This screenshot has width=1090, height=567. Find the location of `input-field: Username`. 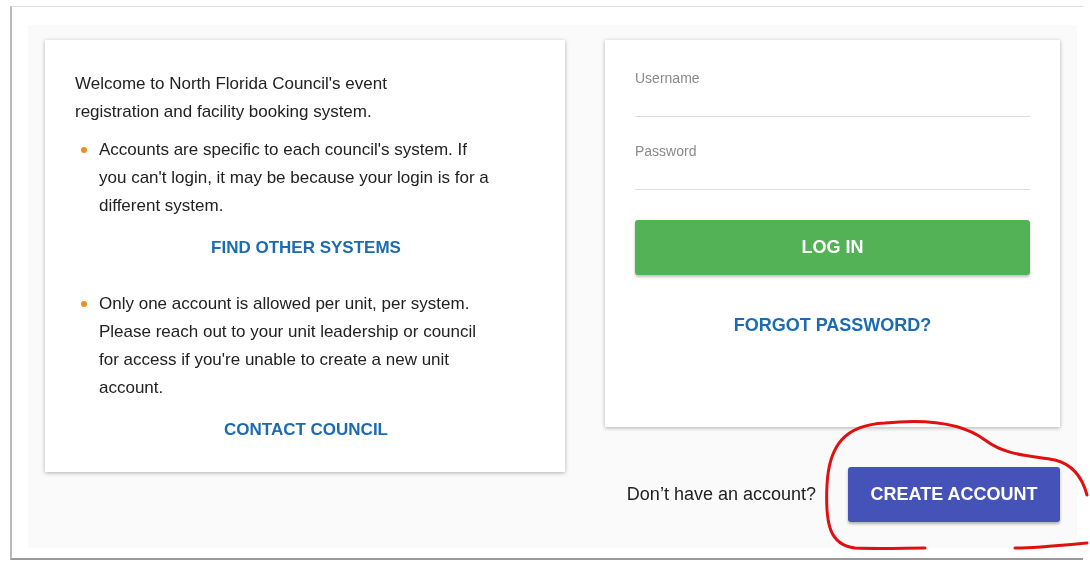

input-field: Username is located at coordinates (832, 91).